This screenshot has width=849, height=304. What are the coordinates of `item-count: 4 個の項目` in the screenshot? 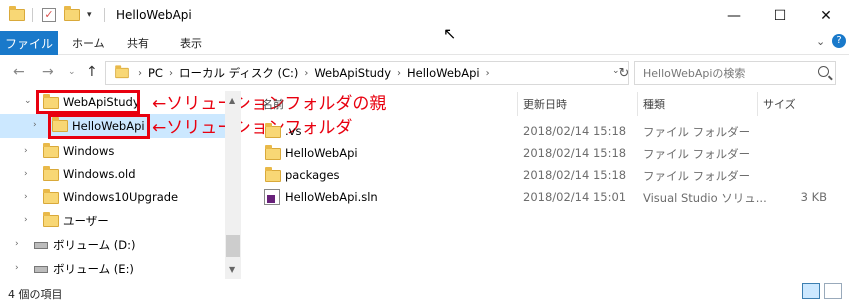 It's located at (35, 294).